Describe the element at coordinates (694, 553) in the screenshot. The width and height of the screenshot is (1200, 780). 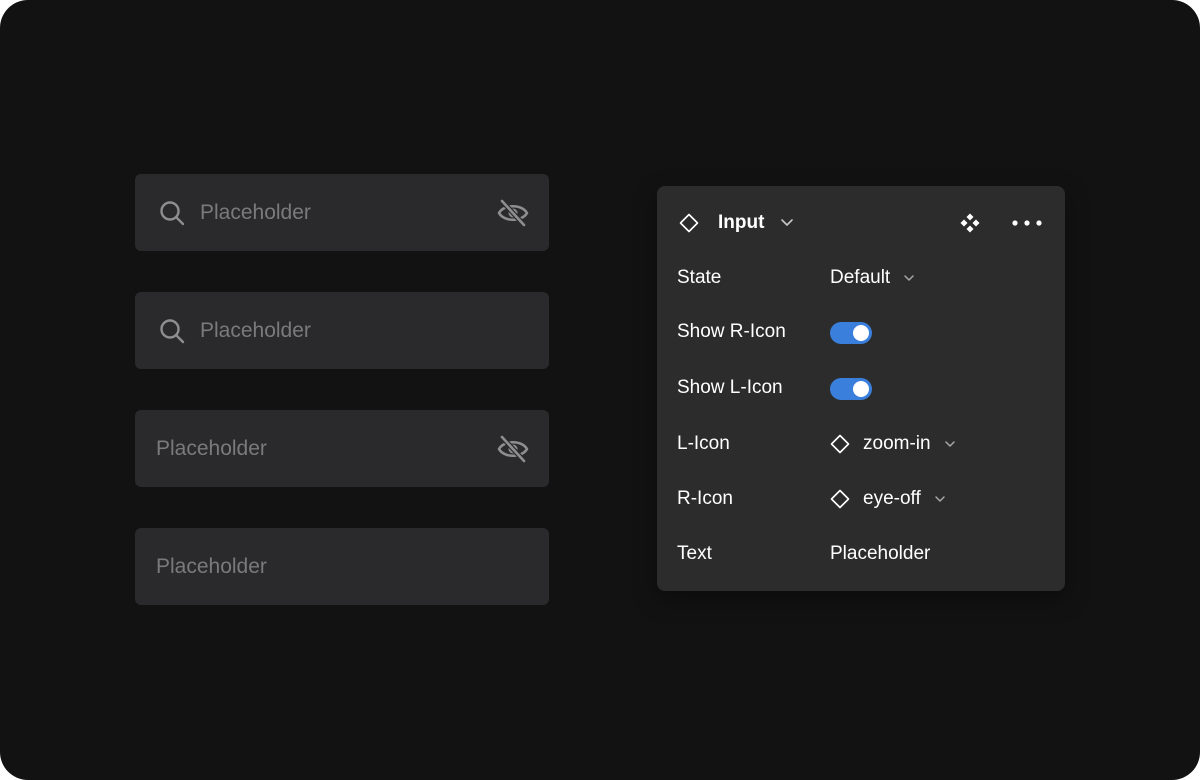
I see `property-label: Text` at that location.